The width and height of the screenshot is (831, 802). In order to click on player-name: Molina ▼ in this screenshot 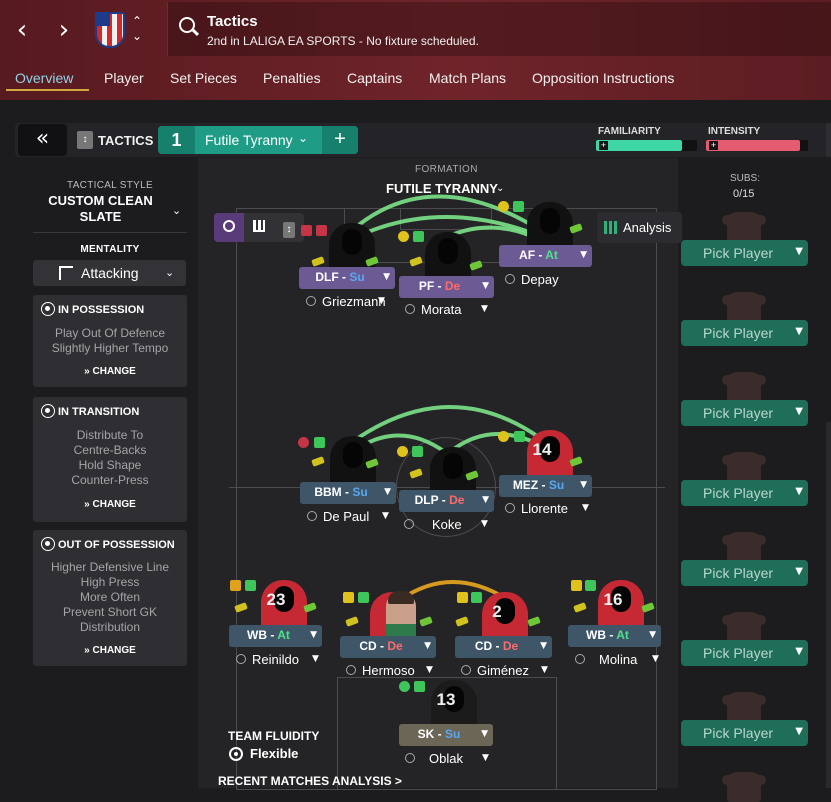, I will do `click(619, 661)`.